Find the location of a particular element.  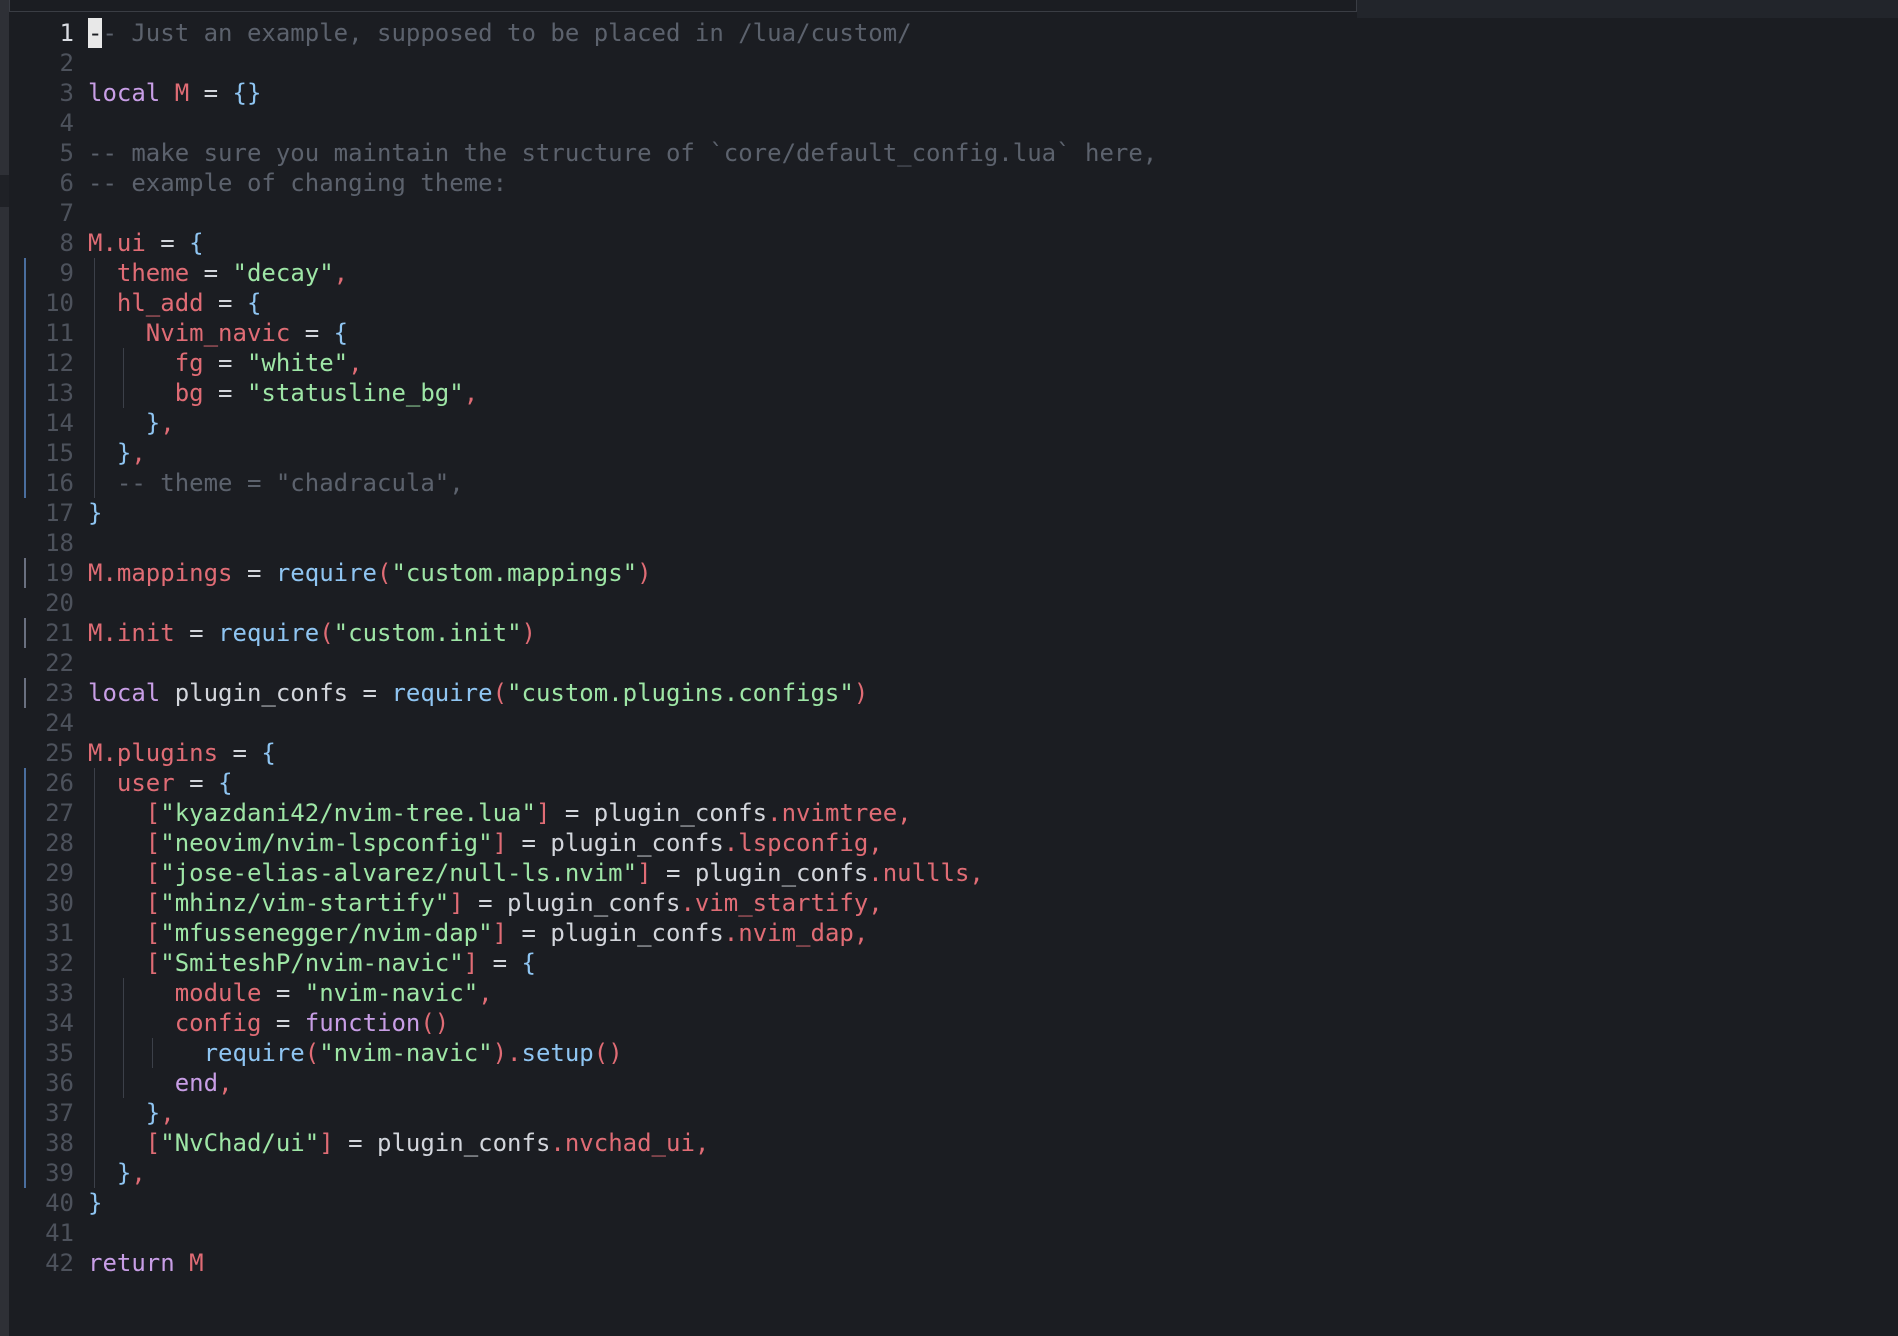

line-text: theme = "decay", is located at coordinates (218, 273).